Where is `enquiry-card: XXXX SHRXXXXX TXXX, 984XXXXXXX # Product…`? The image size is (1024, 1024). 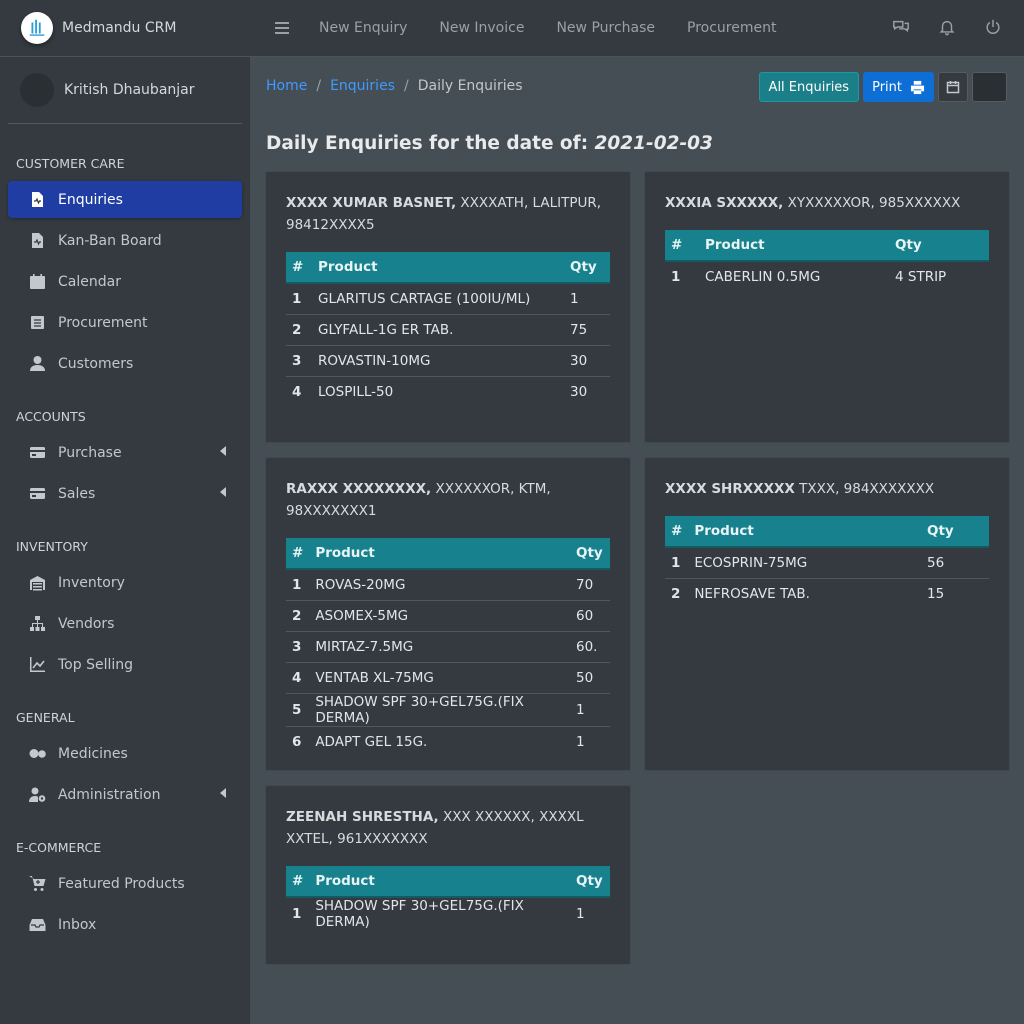 enquiry-card: XXXX SHRXXXXX TXXX, 984XXXXXXX # Product… is located at coordinates (827, 614).